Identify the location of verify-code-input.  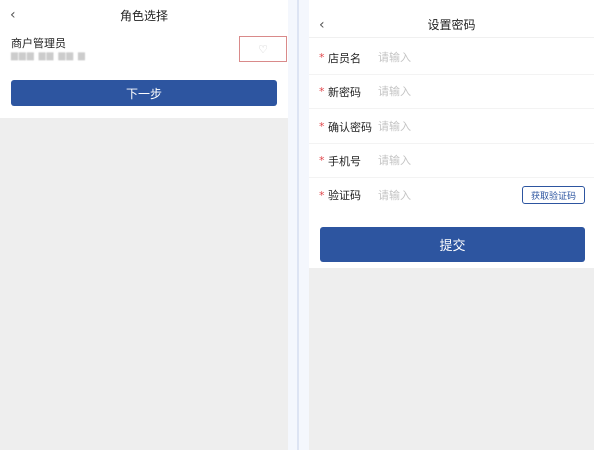
(448, 195).